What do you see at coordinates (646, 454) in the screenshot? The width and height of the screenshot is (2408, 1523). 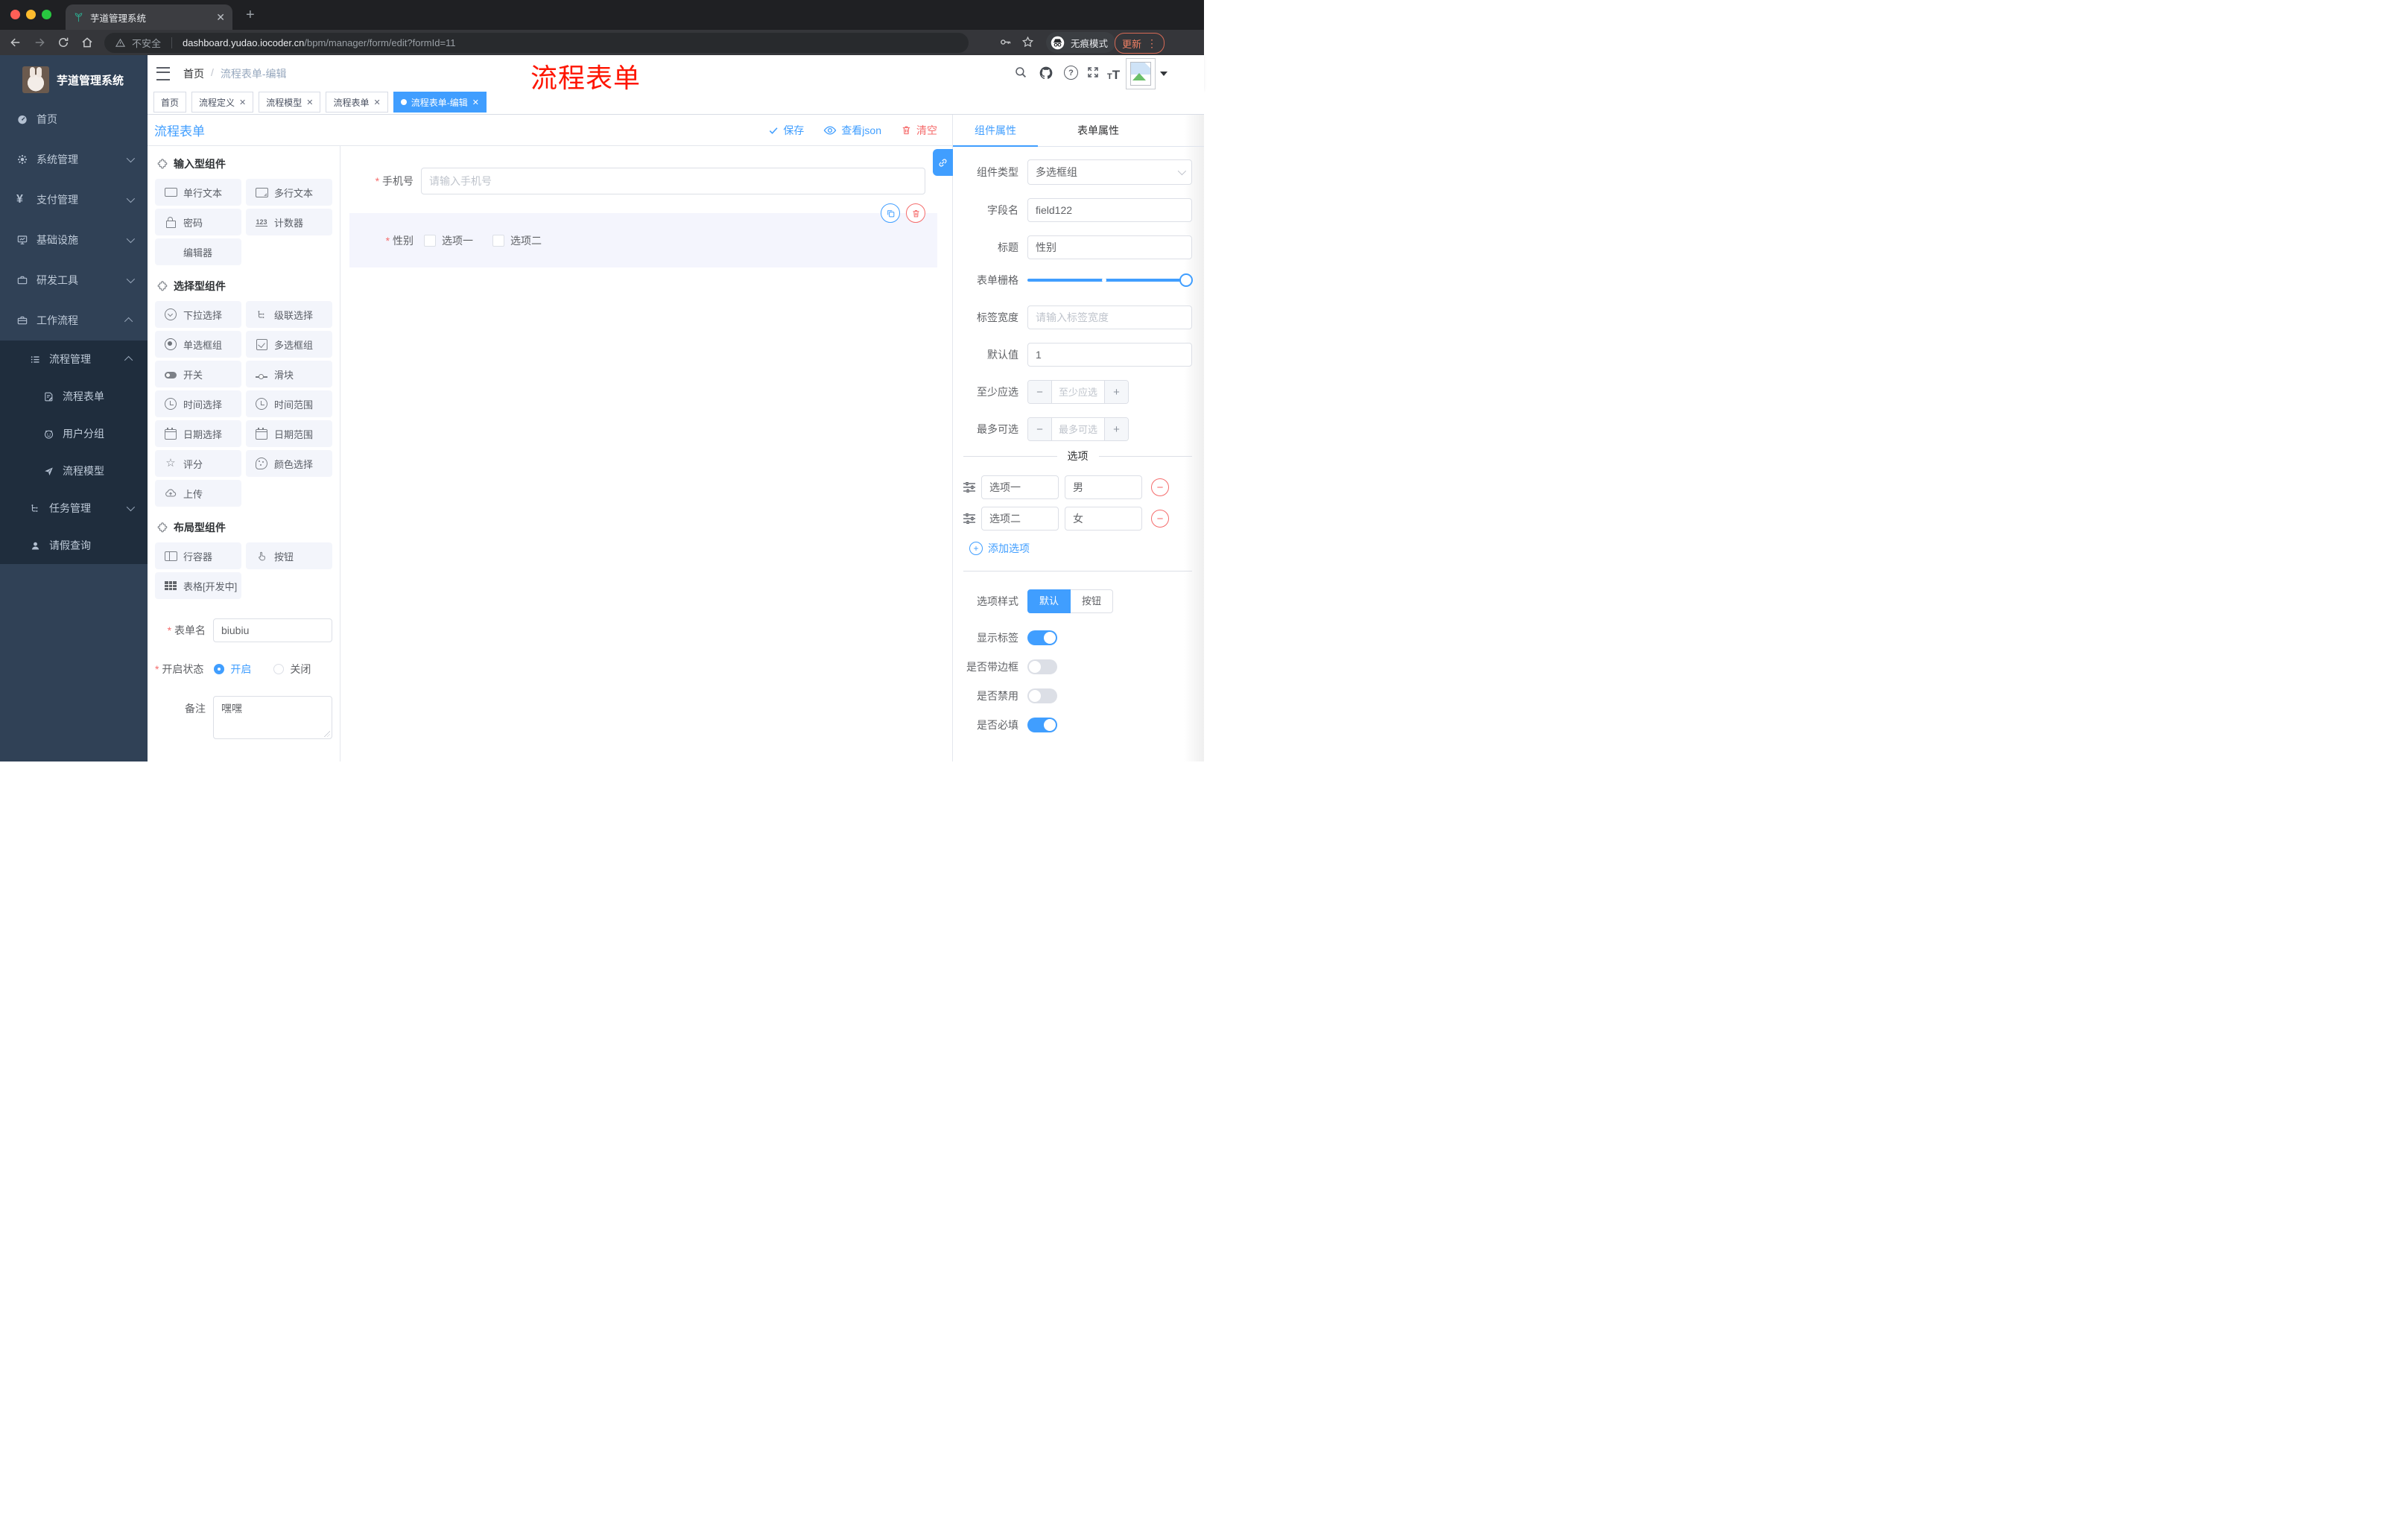 I see `form-canvas: 手机号 性别 选项一 选项二` at bounding box center [646, 454].